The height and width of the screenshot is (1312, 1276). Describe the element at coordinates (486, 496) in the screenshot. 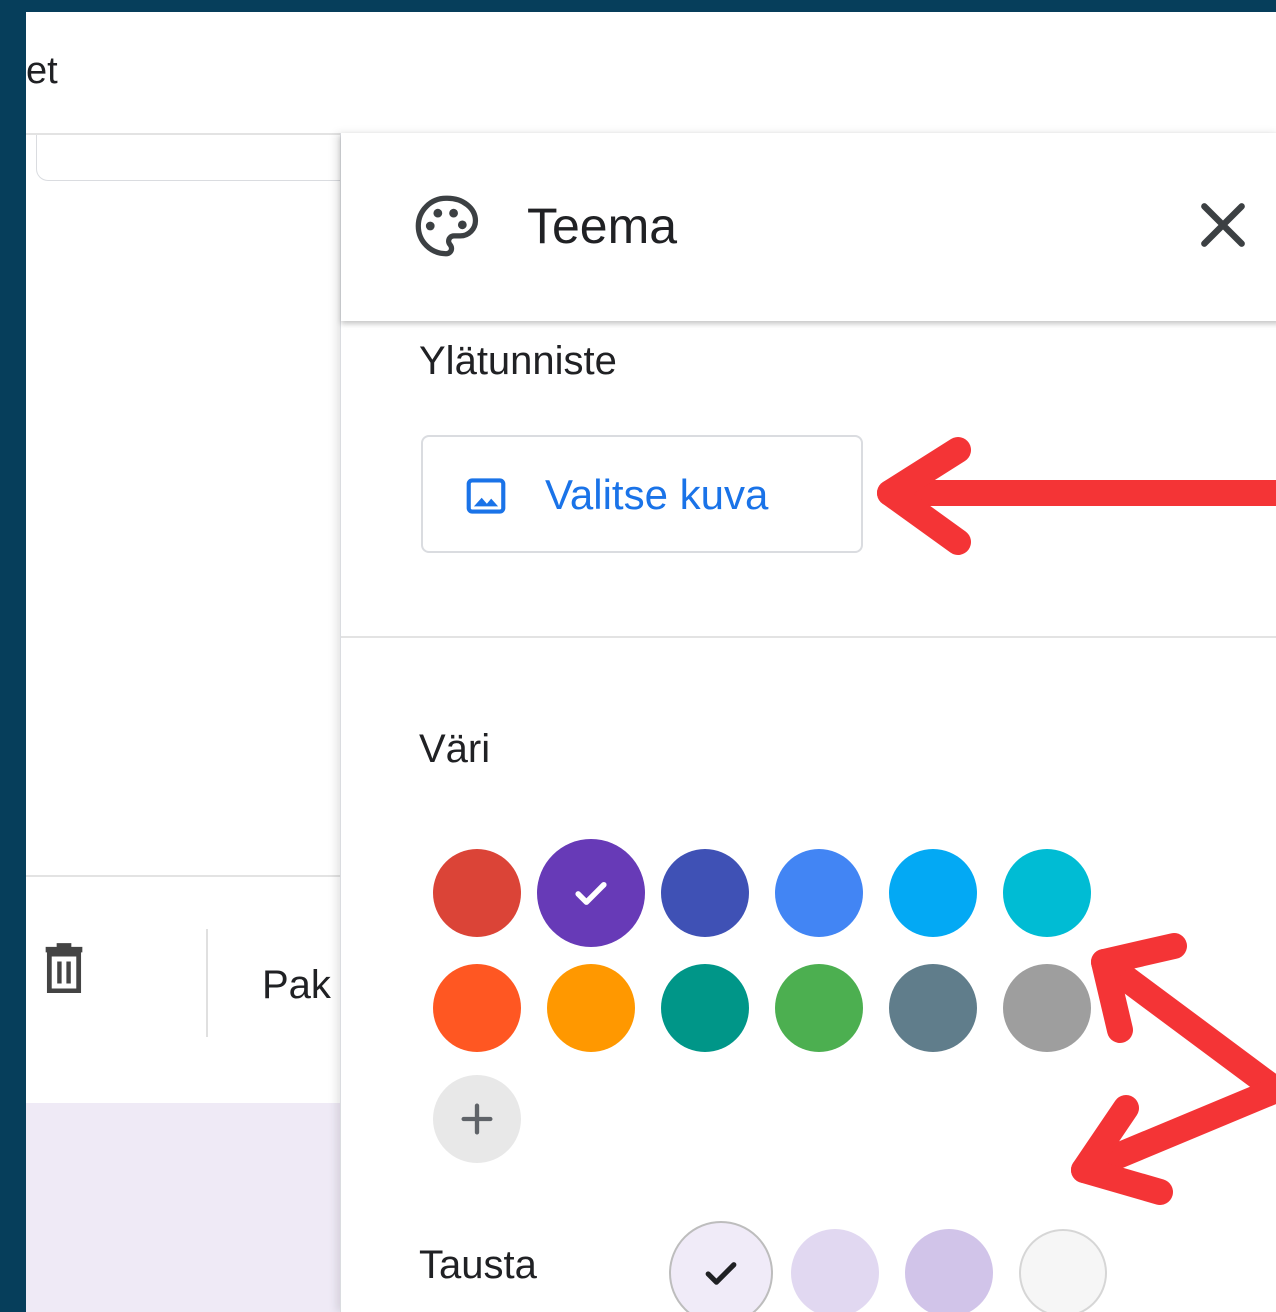

I see `image-icon` at that location.